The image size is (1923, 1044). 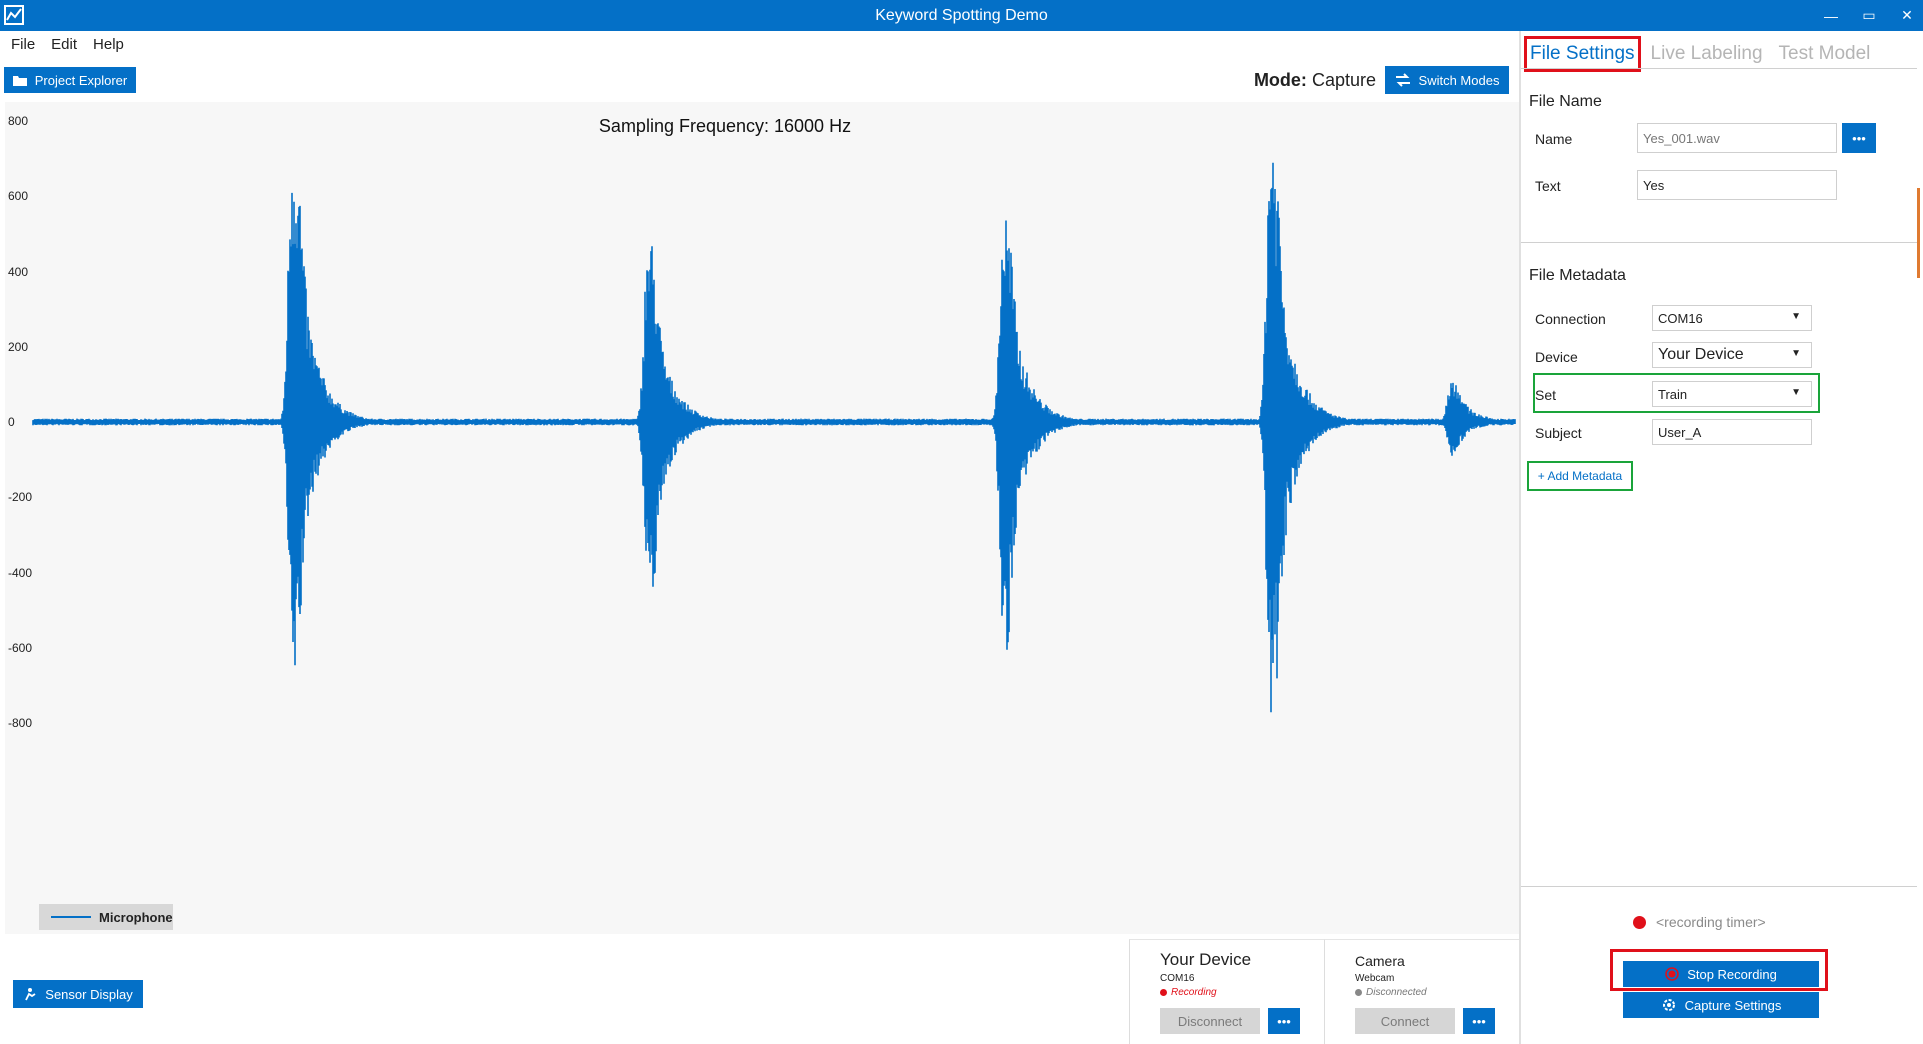 I want to click on capture-settings-button: Capture Settings, so click(x=1721, y=1005).